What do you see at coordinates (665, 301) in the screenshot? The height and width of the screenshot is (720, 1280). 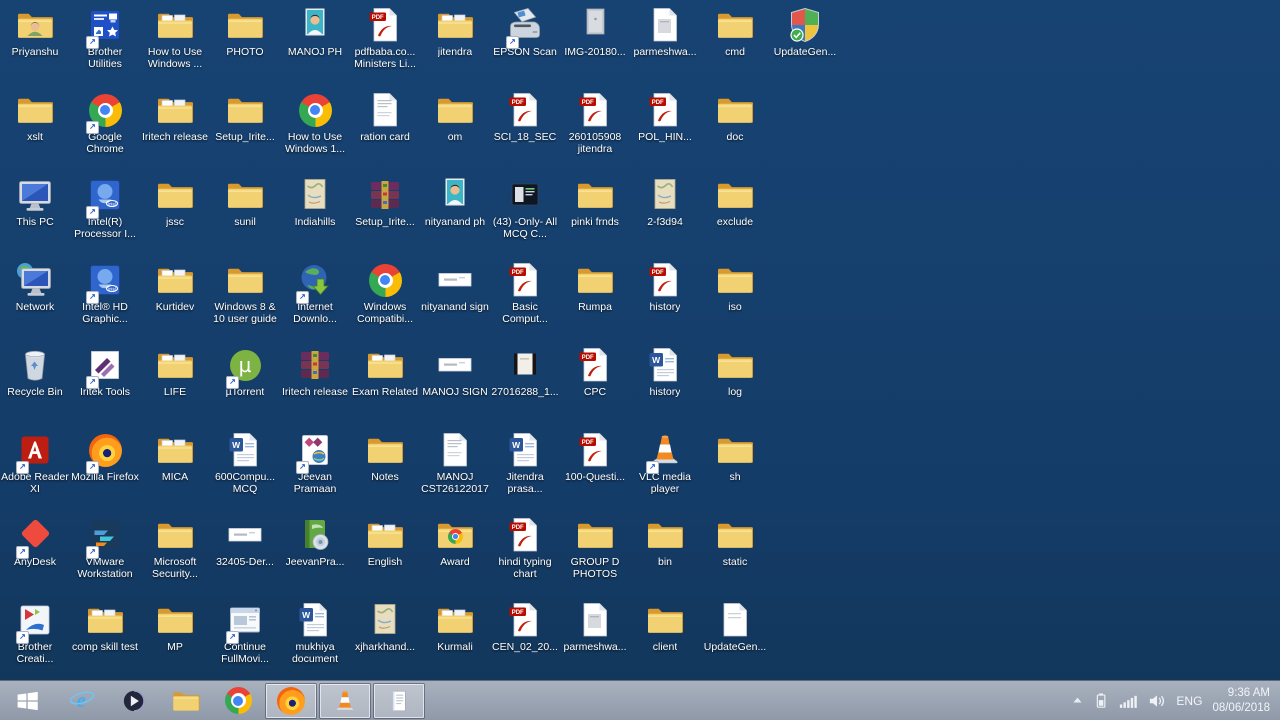 I see `desktop-icon-history: PDF history` at bounding box center [665, 301].